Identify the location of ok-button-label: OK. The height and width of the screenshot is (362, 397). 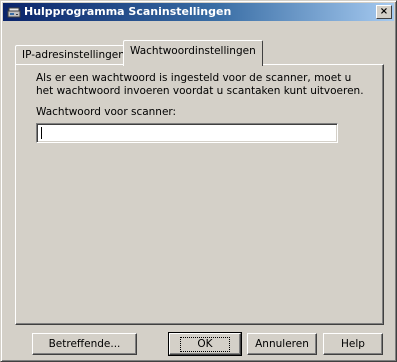
(205, 344).